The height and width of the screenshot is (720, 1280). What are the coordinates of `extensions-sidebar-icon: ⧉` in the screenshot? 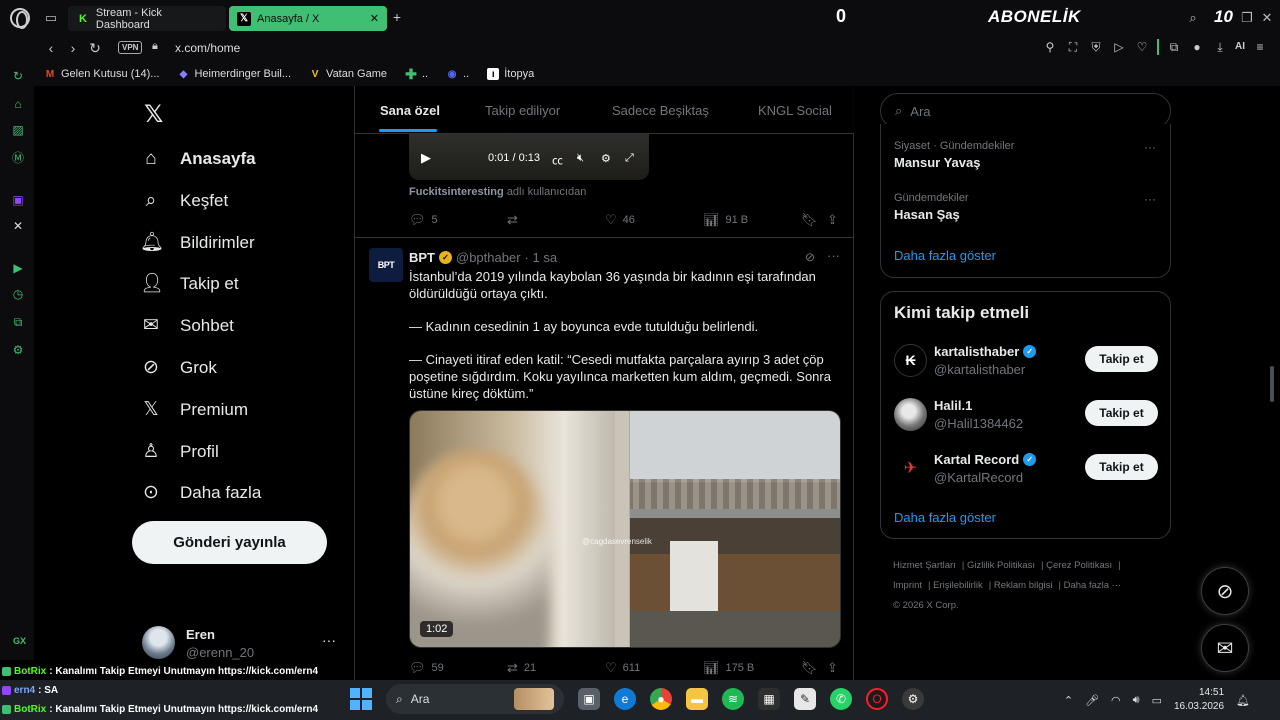 It's located at (18, 322).